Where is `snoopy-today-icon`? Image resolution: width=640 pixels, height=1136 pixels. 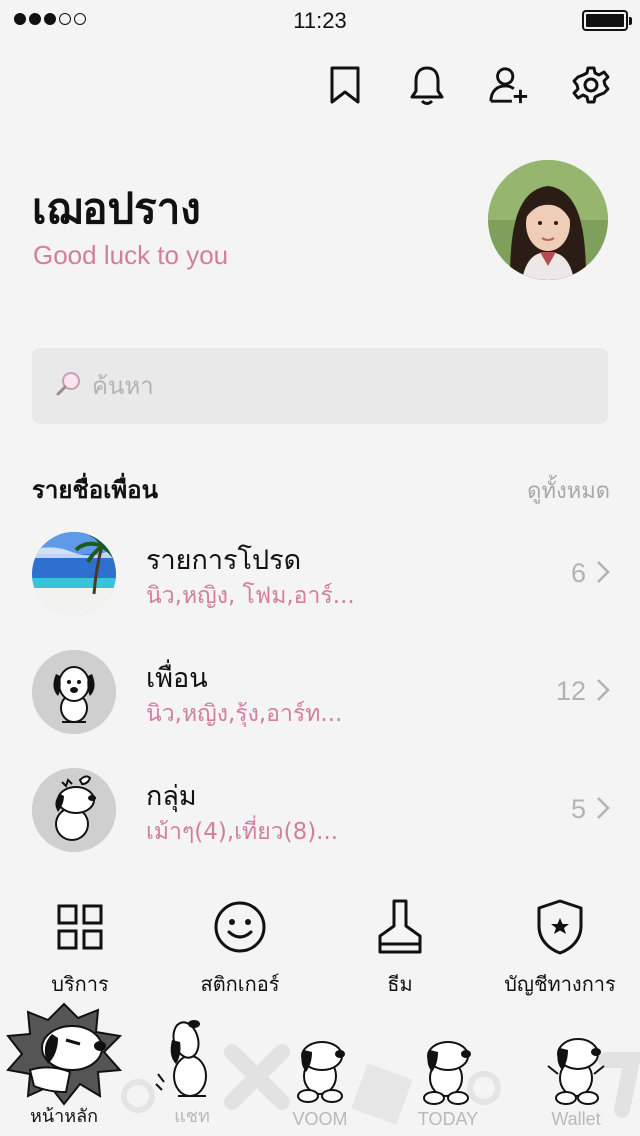 snoopy-today-icon is located at coordinates (447, 1073).